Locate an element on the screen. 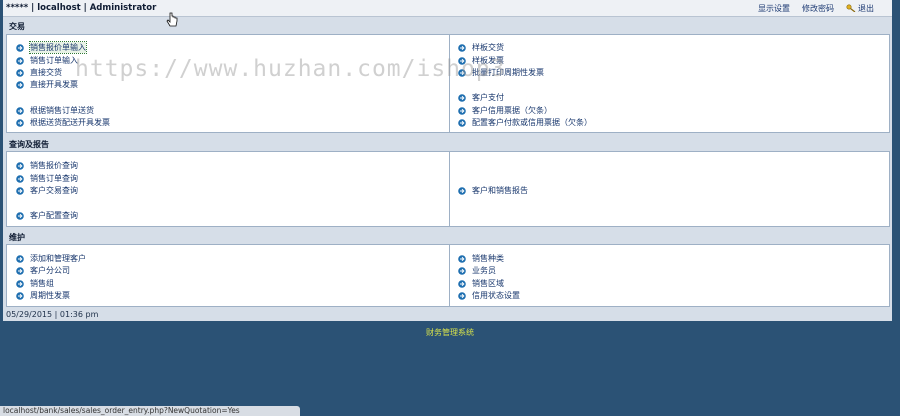  customer-branches-link: 客户分公司 is located at coordinates (43, 270).